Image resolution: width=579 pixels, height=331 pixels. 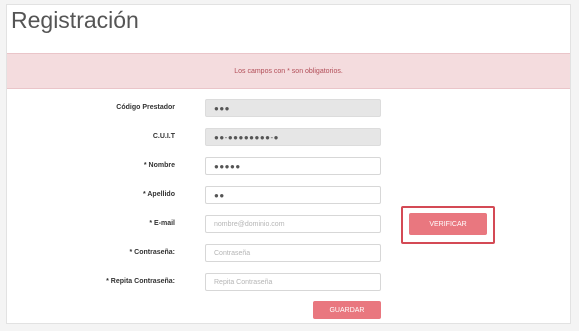 I want to click on nombre-label: * Nombre, so click(x=159, y=165).